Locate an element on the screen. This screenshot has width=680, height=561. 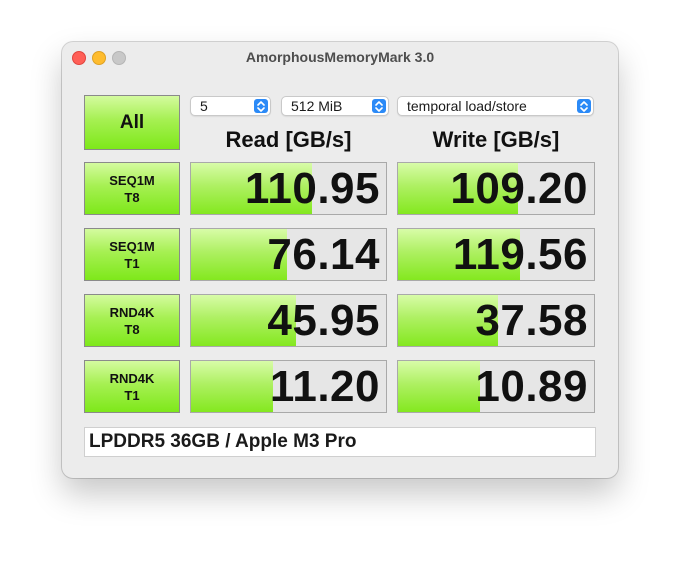
comment-field: LPDDR5 36GB / Apple M3 Pro is located at coordinates (340, 442).